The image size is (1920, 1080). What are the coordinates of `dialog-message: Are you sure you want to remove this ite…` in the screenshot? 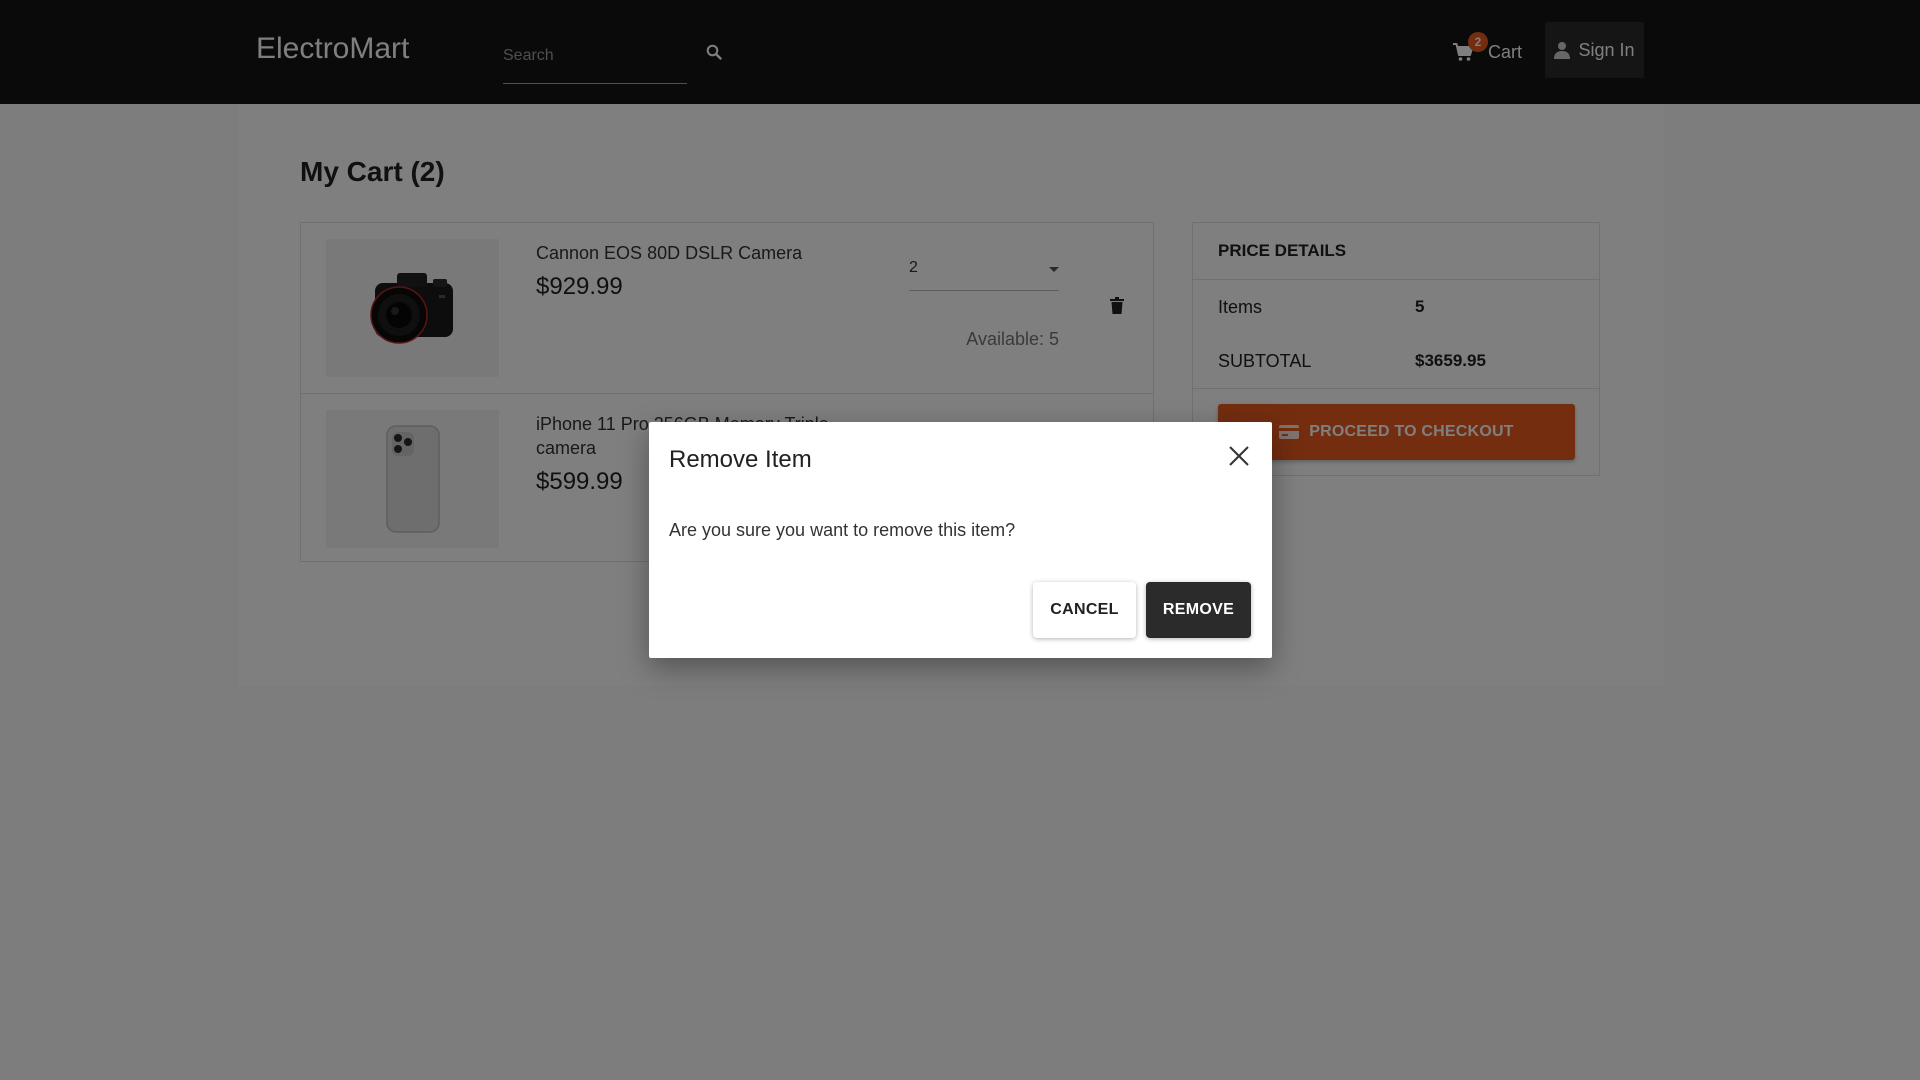 It's located at (842, 530).